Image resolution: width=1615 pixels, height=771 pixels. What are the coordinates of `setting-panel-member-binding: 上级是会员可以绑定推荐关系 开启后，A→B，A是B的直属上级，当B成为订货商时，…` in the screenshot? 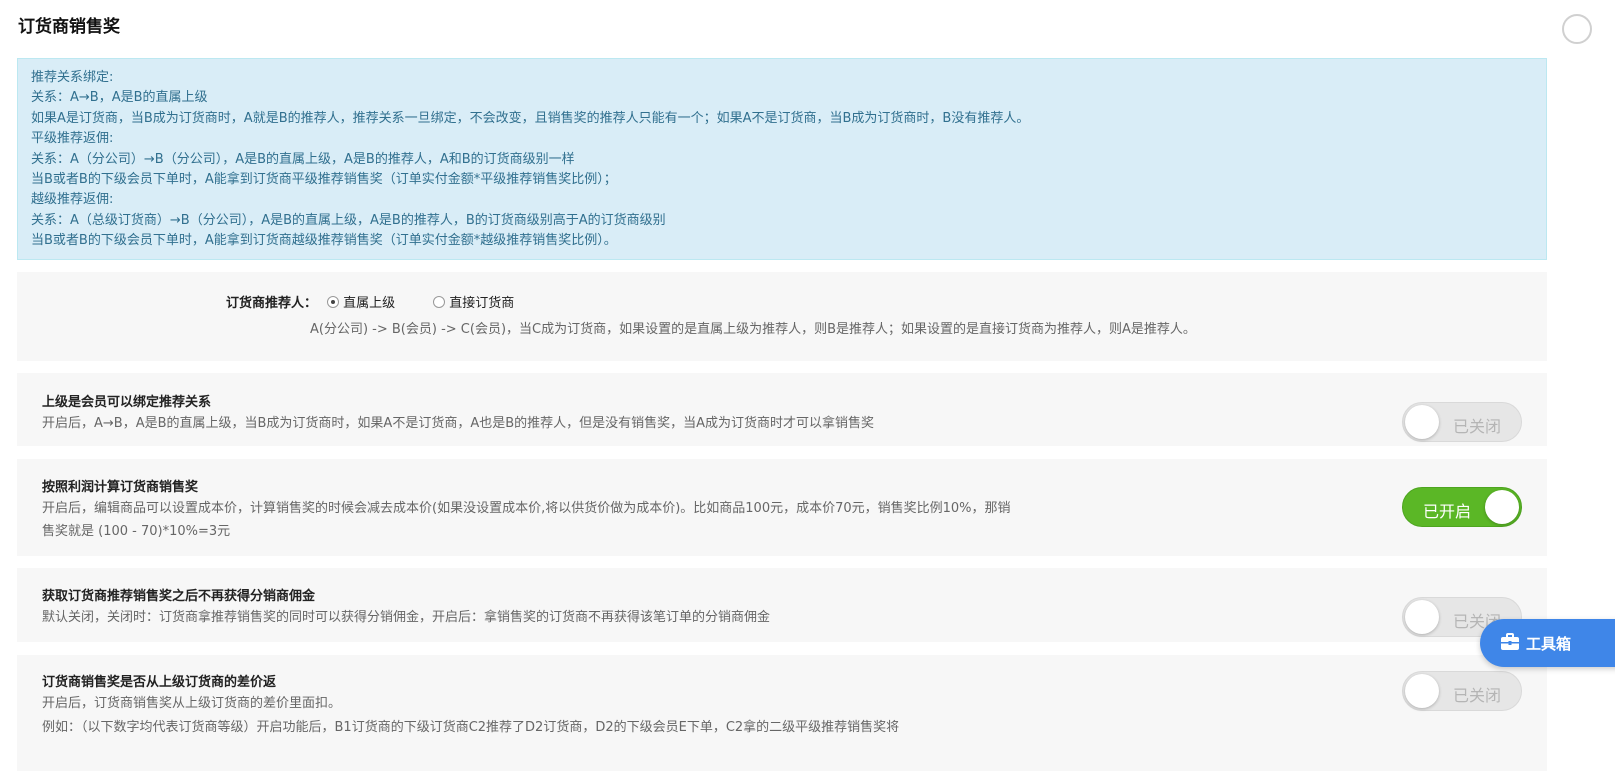 It's located at (782, 409).